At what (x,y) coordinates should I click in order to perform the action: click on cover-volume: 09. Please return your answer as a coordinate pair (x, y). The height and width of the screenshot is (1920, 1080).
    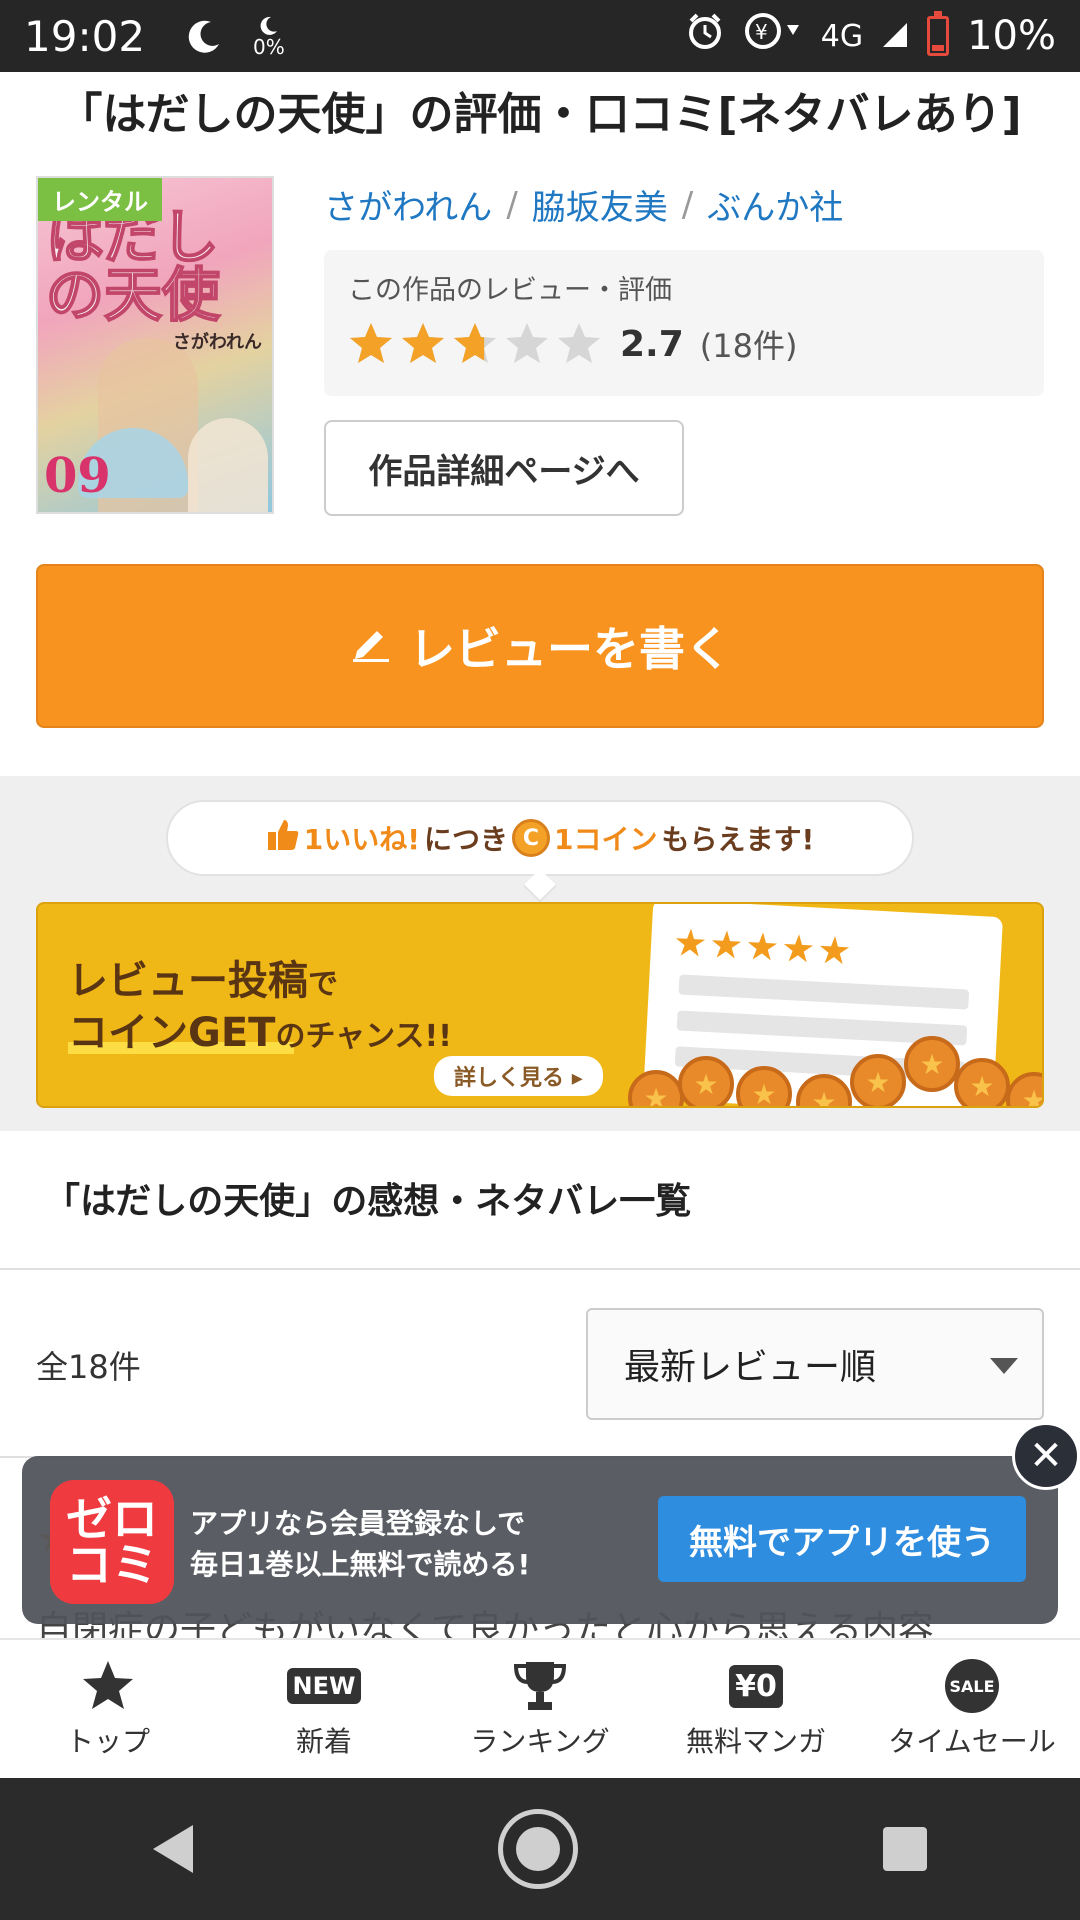
    Looking at the image, I should click on (77, 476).